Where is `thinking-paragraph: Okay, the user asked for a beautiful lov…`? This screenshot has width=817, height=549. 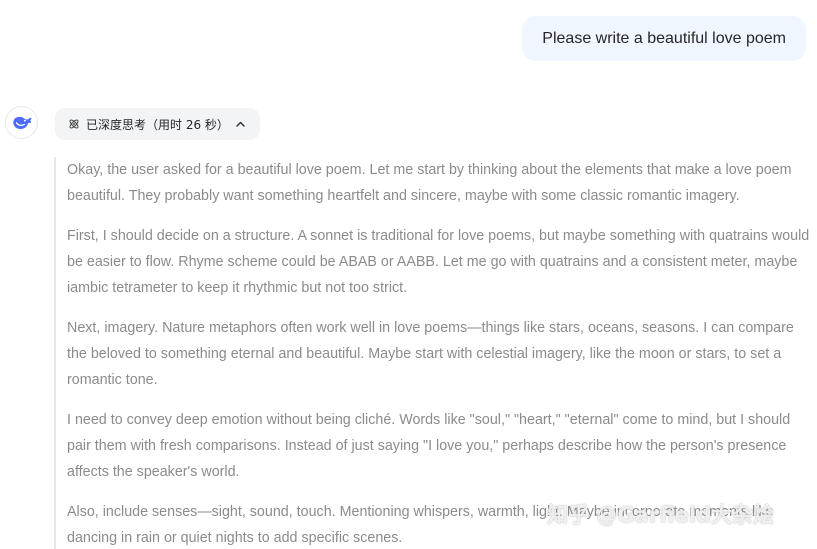
thinking-paragraph: Okay, the user asked for a beautiful lov… is located at coordinates (429, 183).